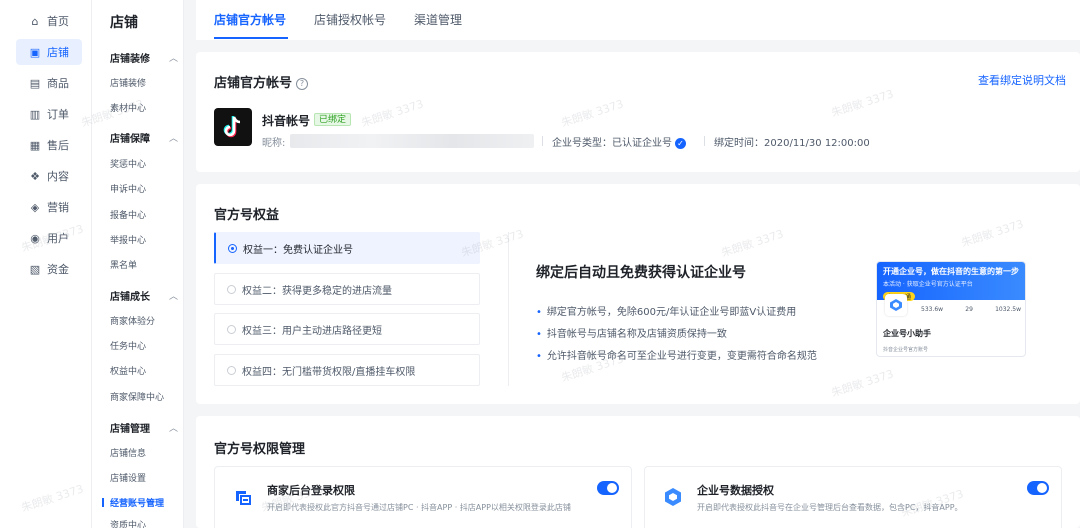 The image size is (1080, 528). What do you see at coordinates (251, 38) in the screenshot?
I see `tab-active-indicator` at bounding box center [251, 38].